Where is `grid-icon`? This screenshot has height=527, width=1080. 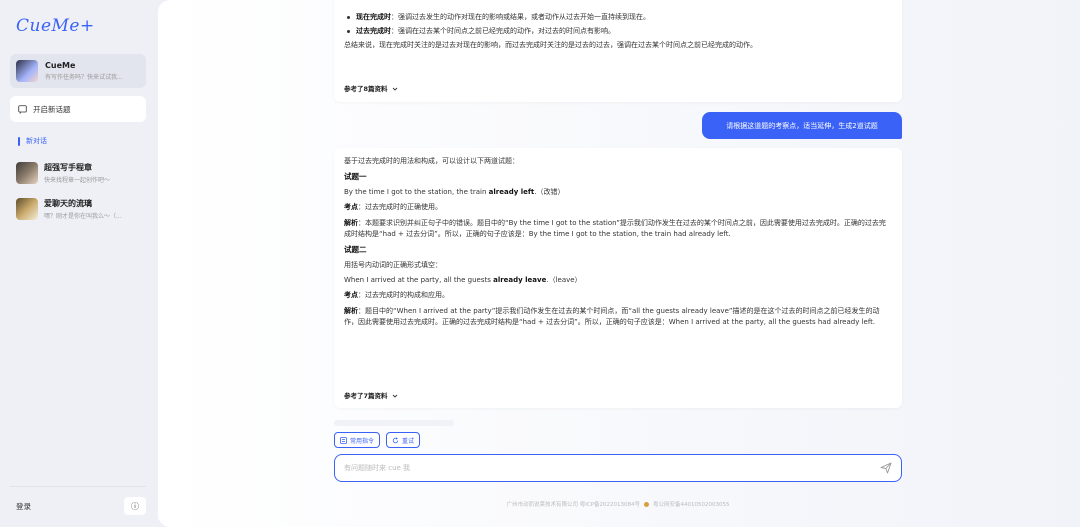 grid-icon is located at coordinates (343, 440).